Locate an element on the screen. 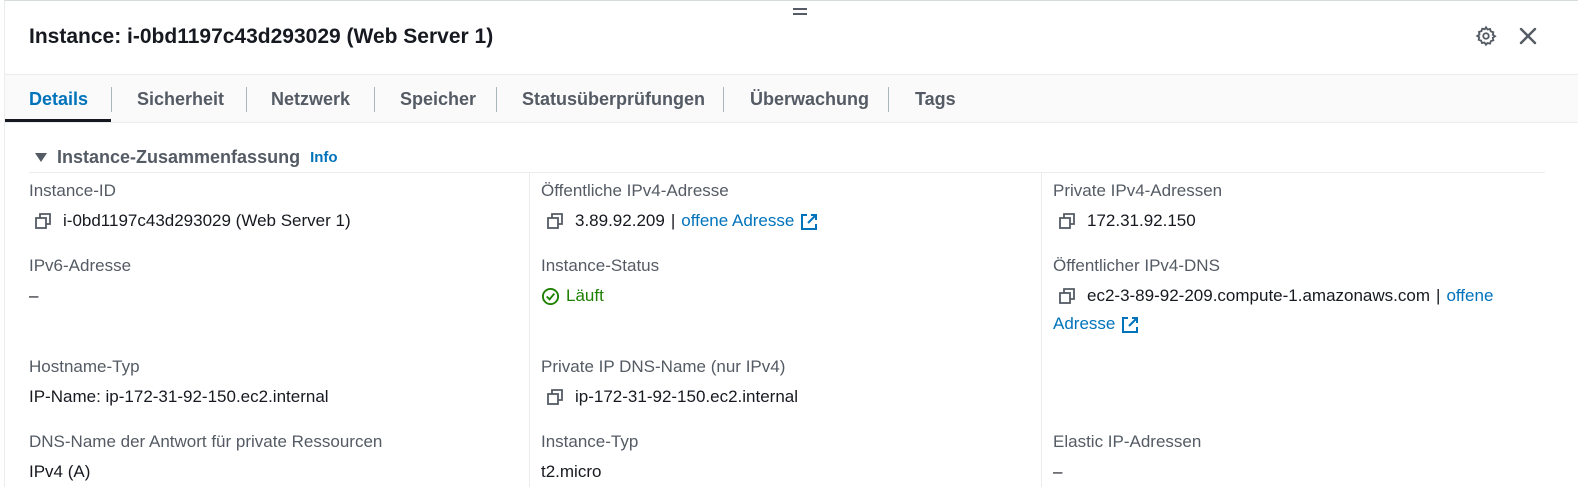 The image size is (1578, 487). open-address-link-label: Adresse is located at coordinates (1084, 323).